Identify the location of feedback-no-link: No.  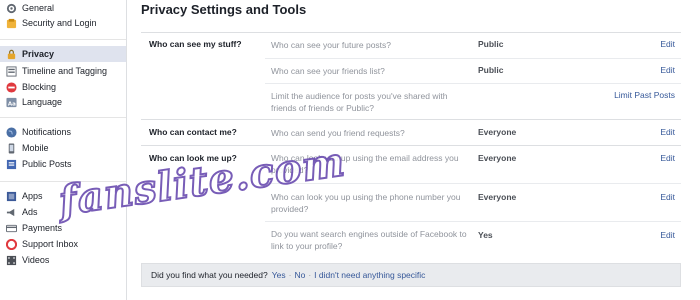
(299, 275).